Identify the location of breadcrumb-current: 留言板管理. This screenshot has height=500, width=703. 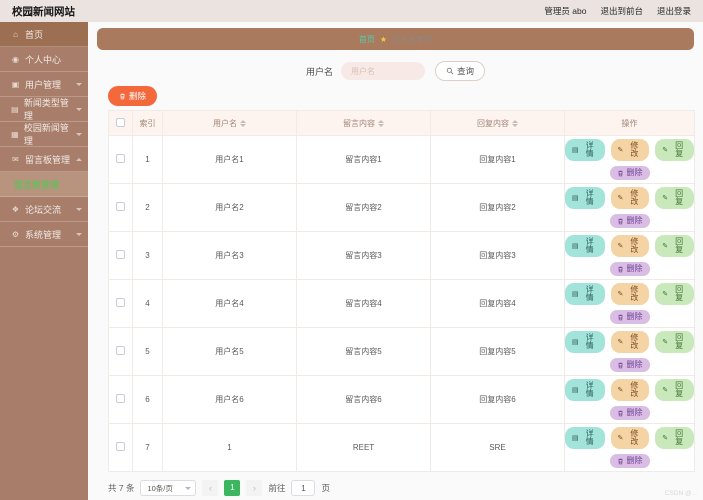
(412, 39).